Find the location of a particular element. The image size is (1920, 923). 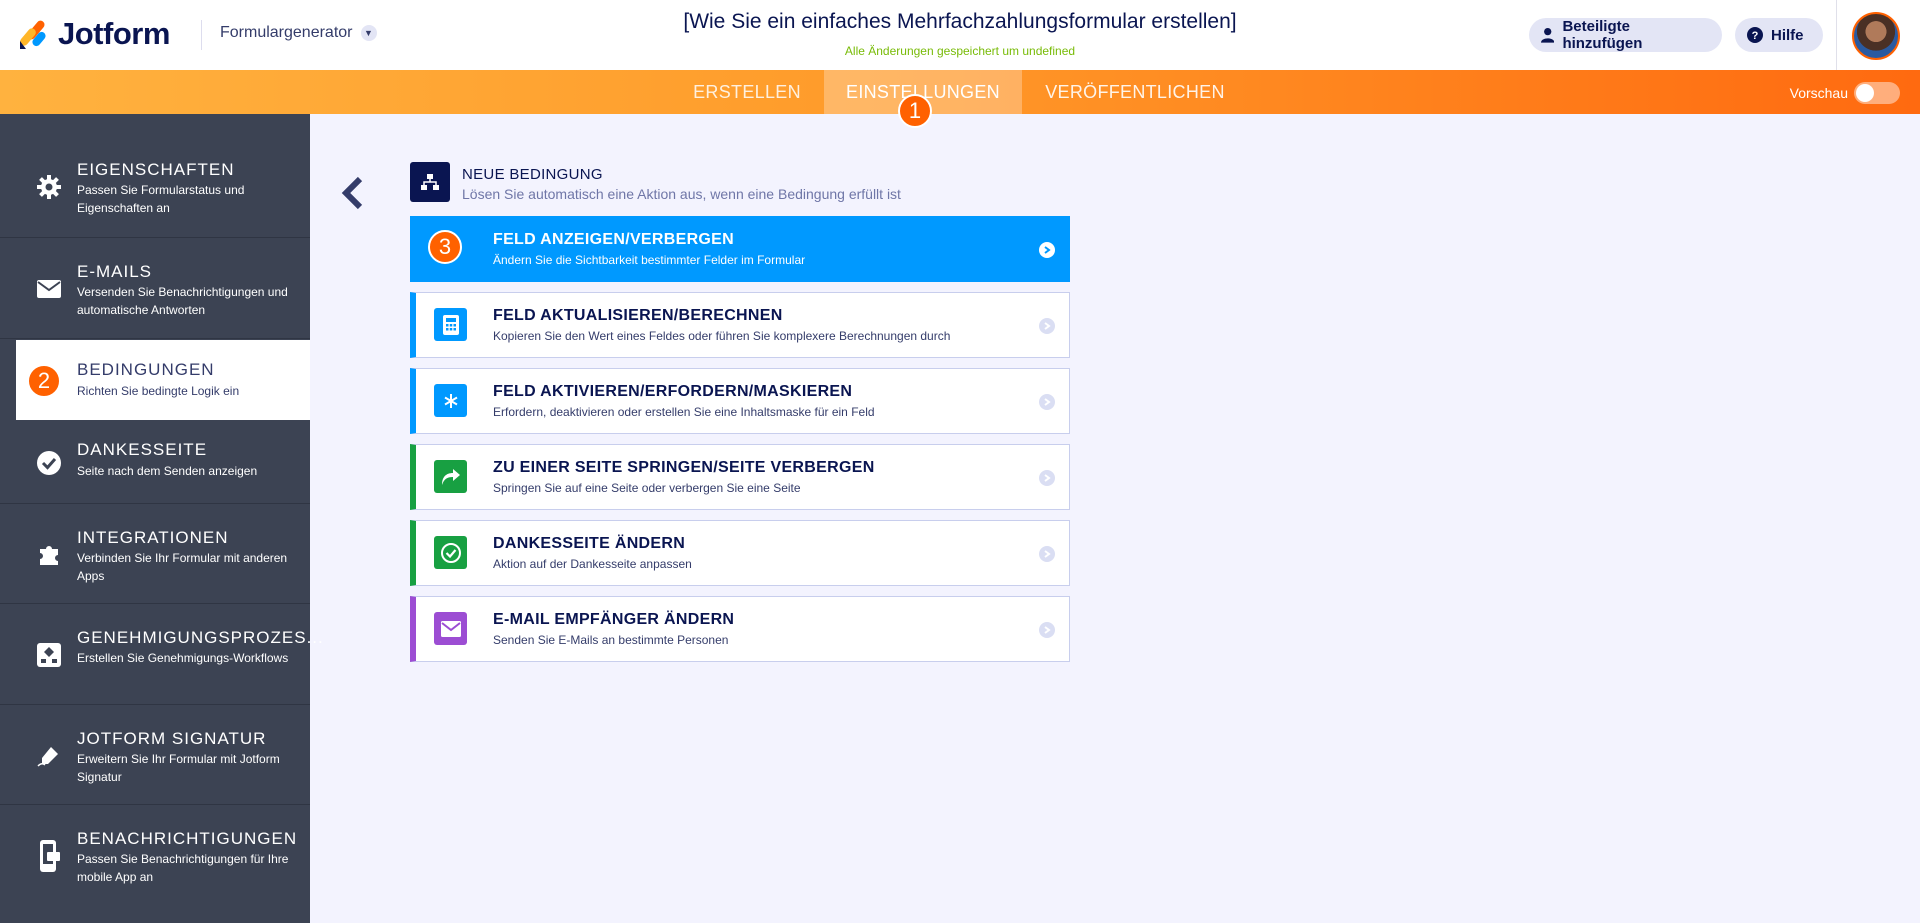

share-arrow-icon is located at coordinates (450, 476).